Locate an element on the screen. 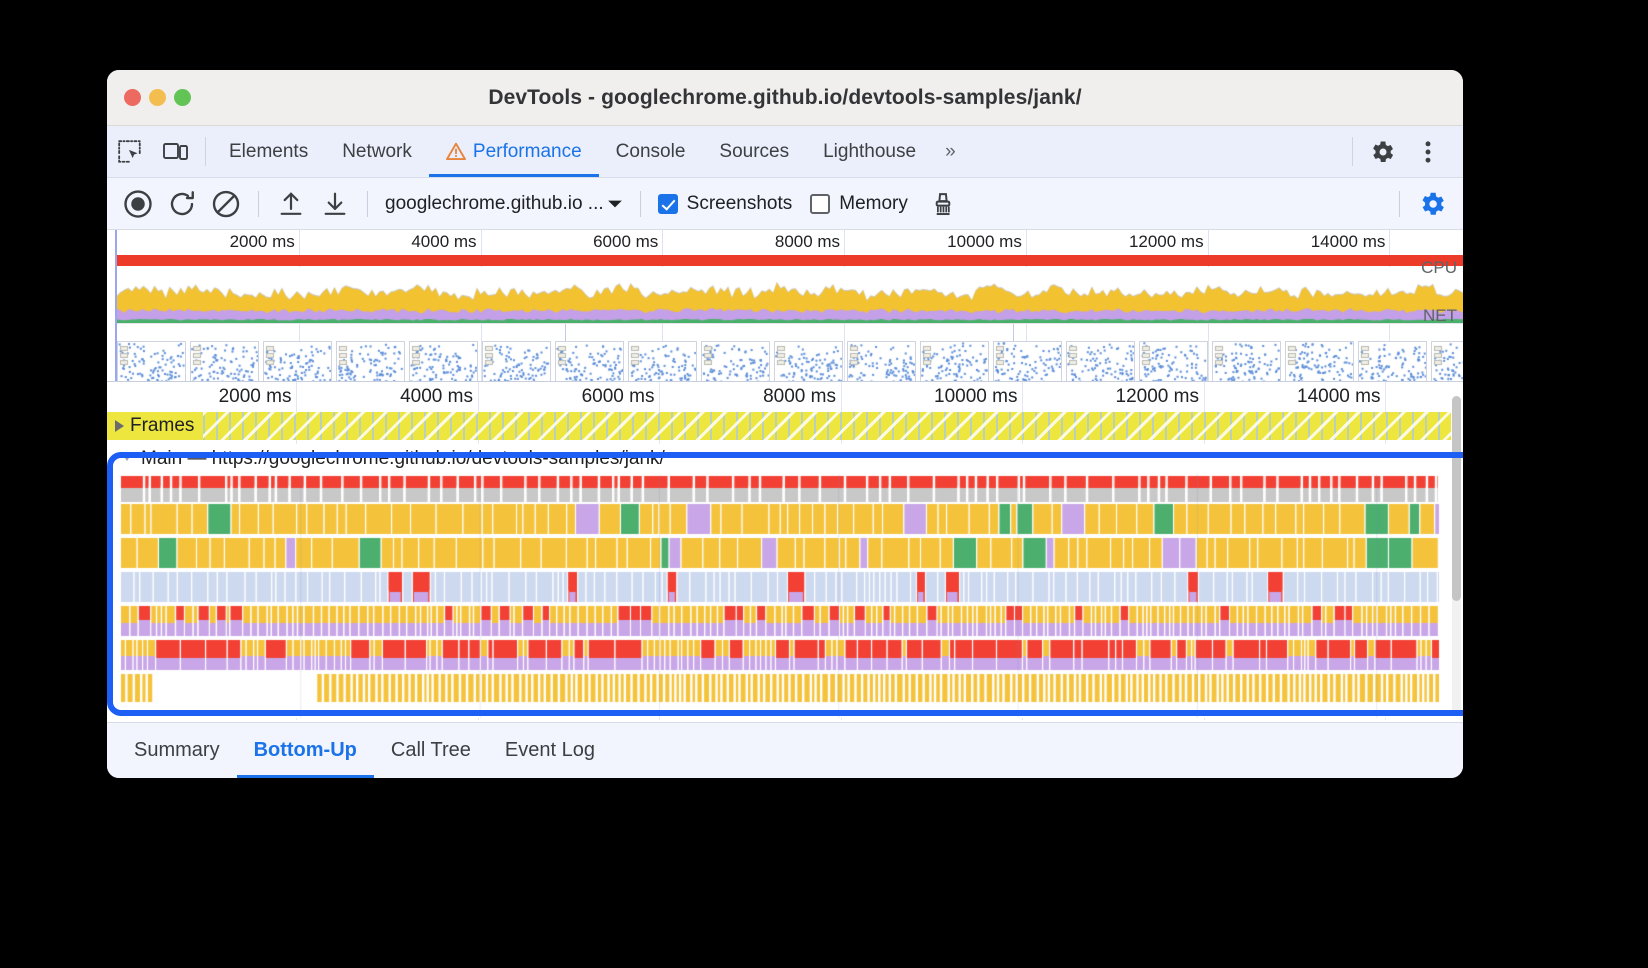 This screenshot has width=1648, height=968. tab-event-log-label: Event Log is located at coordinates (549, 750).